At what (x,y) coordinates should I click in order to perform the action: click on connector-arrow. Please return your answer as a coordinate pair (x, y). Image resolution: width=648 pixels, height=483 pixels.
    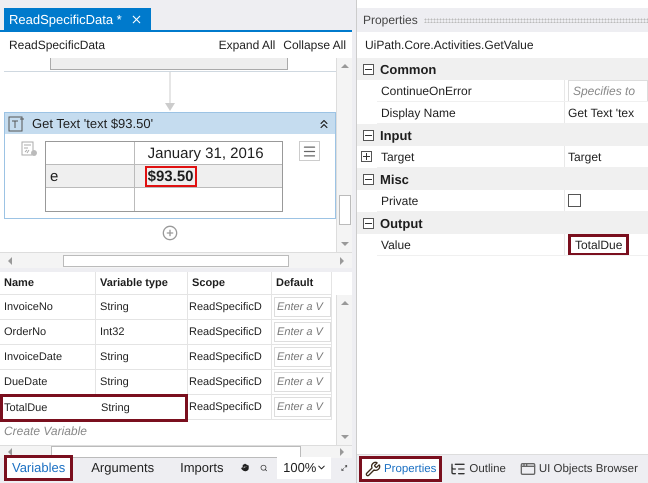
    Looking at the image, I should click on (170, 92).